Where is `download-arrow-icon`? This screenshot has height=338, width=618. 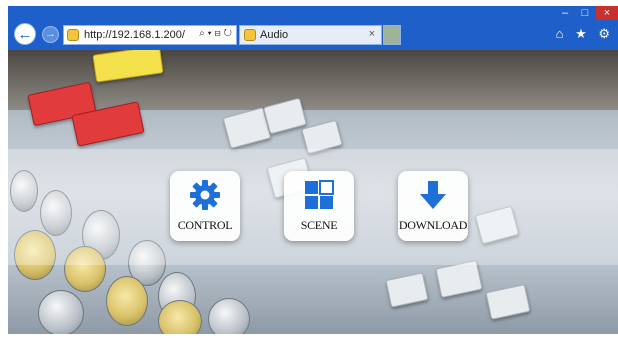
download-arrow-icon is located at coordinates (433, 195).